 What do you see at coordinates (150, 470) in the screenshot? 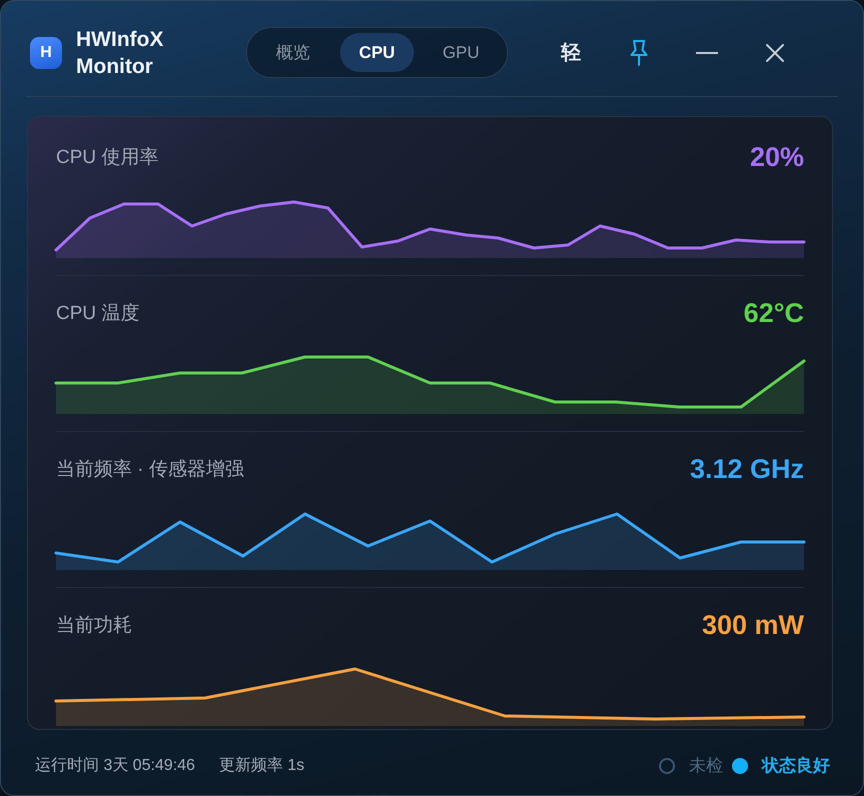
I see `metric-label: 当前频率 · 传感器增强` at bounding box center [150, 470].